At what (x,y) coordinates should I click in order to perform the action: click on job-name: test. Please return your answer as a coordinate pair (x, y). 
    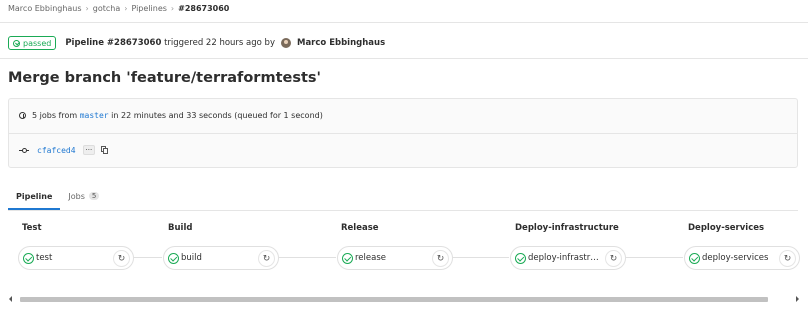
    Looking at the image, I should click on (44, 258).